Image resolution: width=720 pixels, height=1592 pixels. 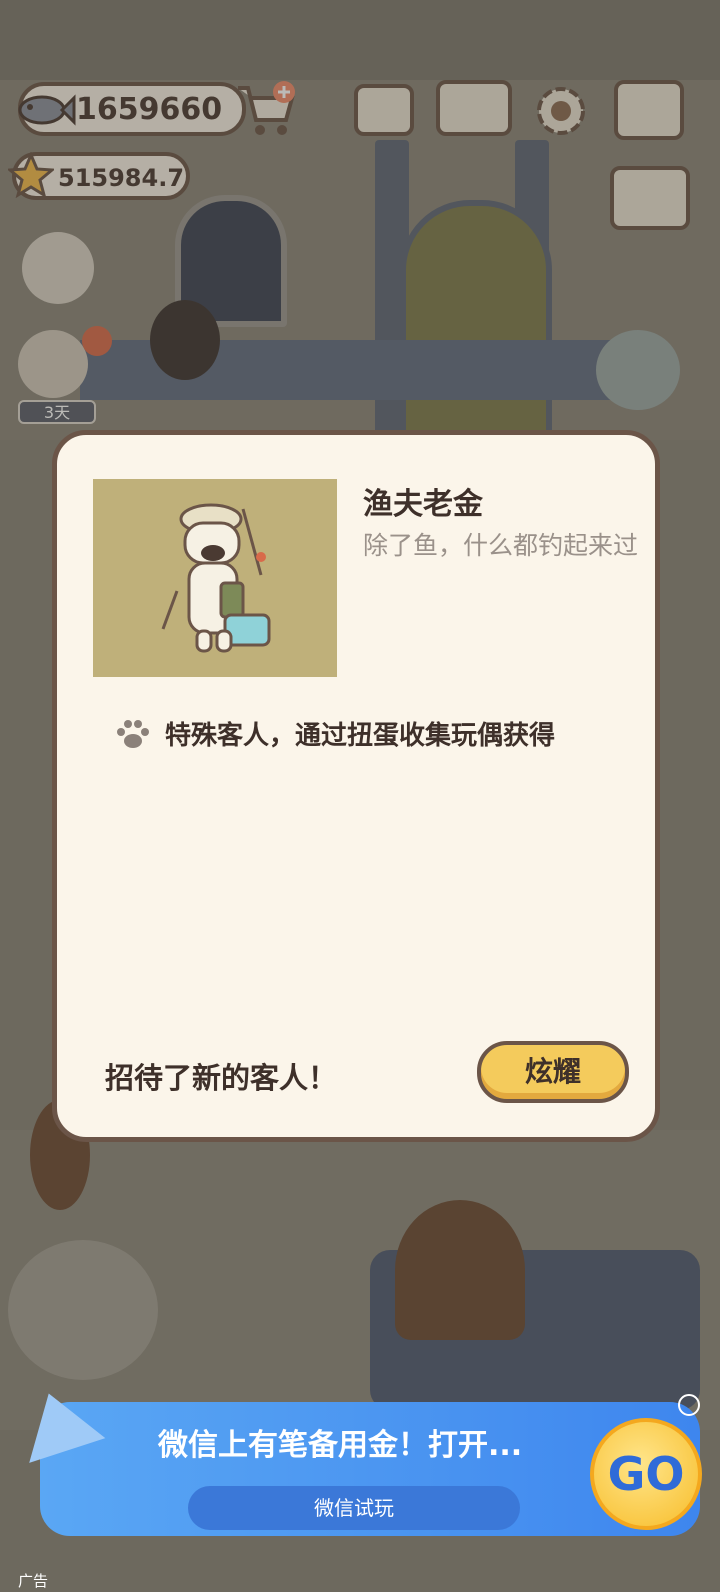 I want to click on fisherman-dog-illustration, so click(x=216, y=578).